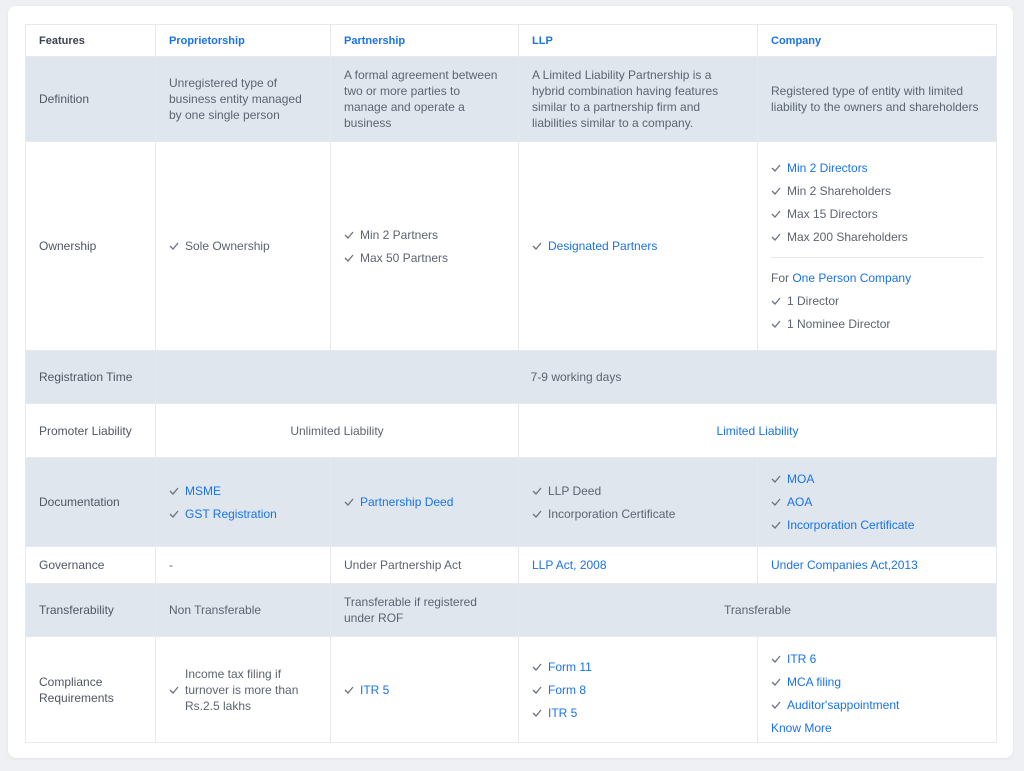  I want to click on check-list-item-label: Form 11, so click(570, 666).